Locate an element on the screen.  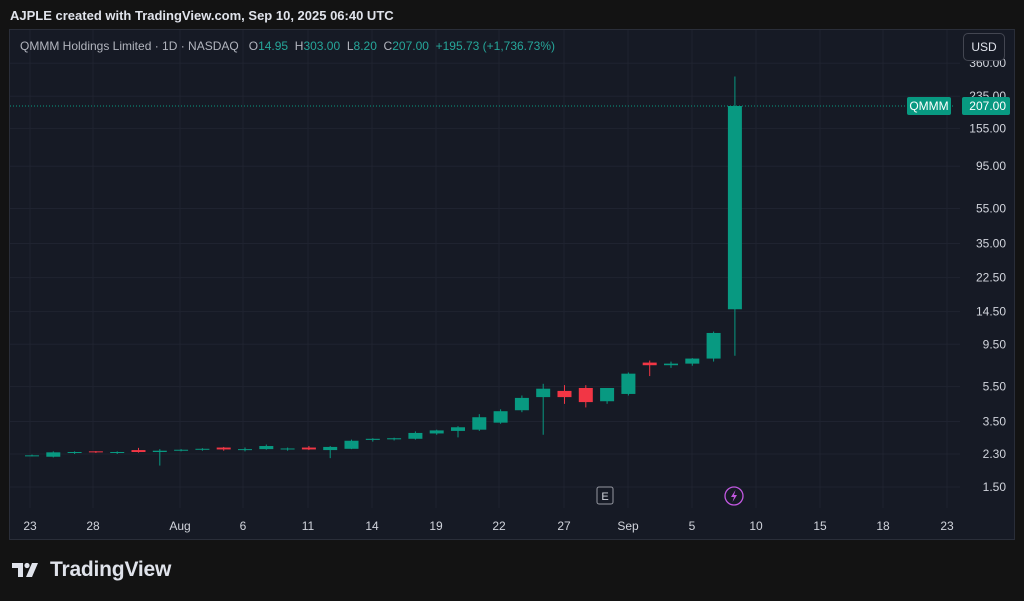
brand-name: TradingView is located at coordinates (111, 569).